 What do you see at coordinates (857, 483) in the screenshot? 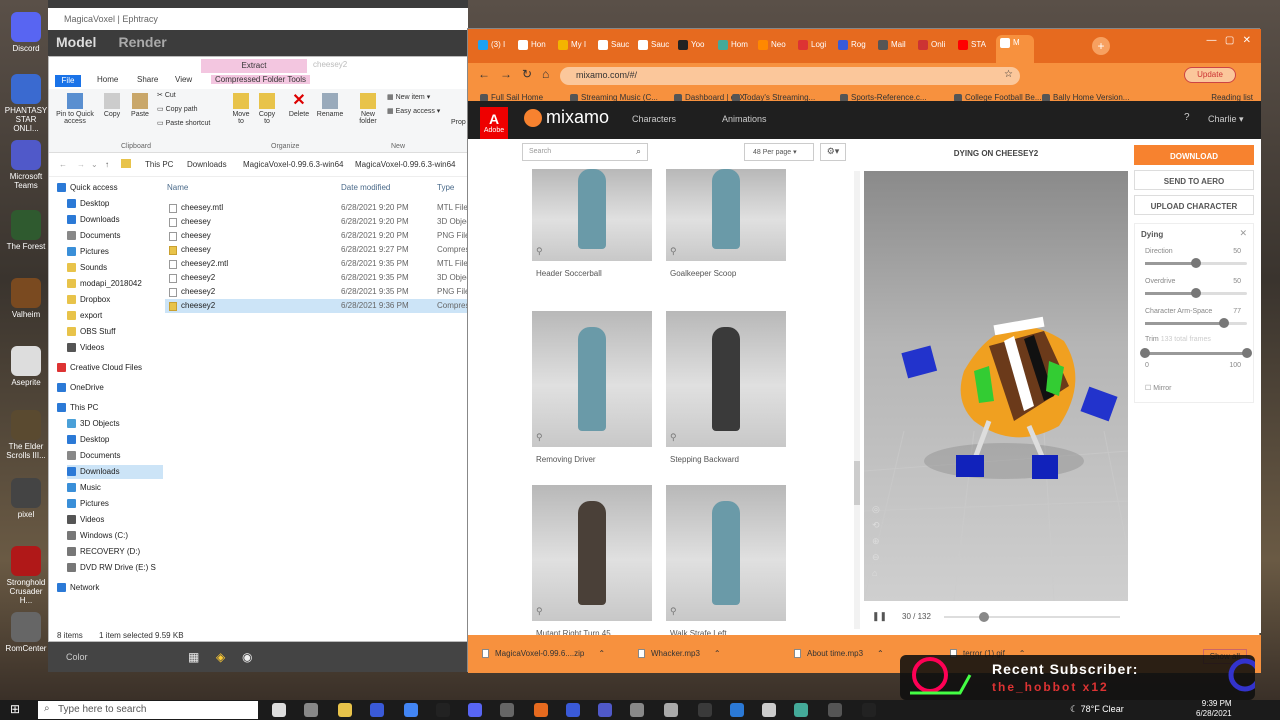
I see `scroll-thumb` at bounding box center [857, 483].